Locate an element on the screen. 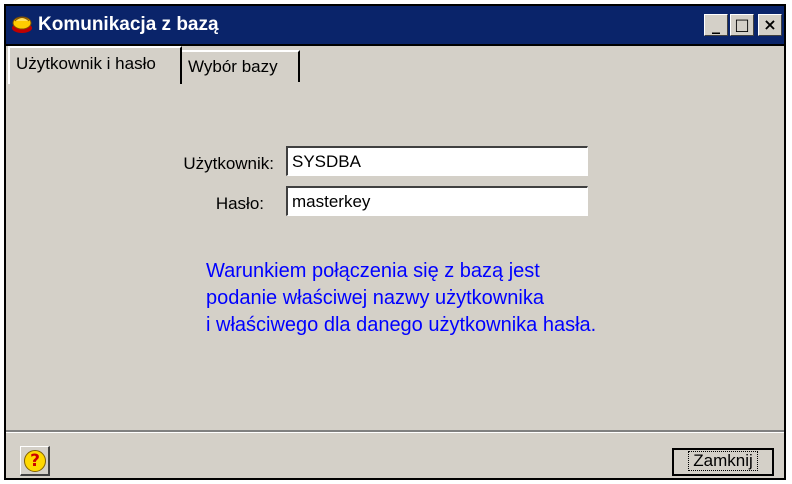 This screenshot has width=792, height=484. window-title: Komunikacja z bazą is located at coordinates (128, 24).